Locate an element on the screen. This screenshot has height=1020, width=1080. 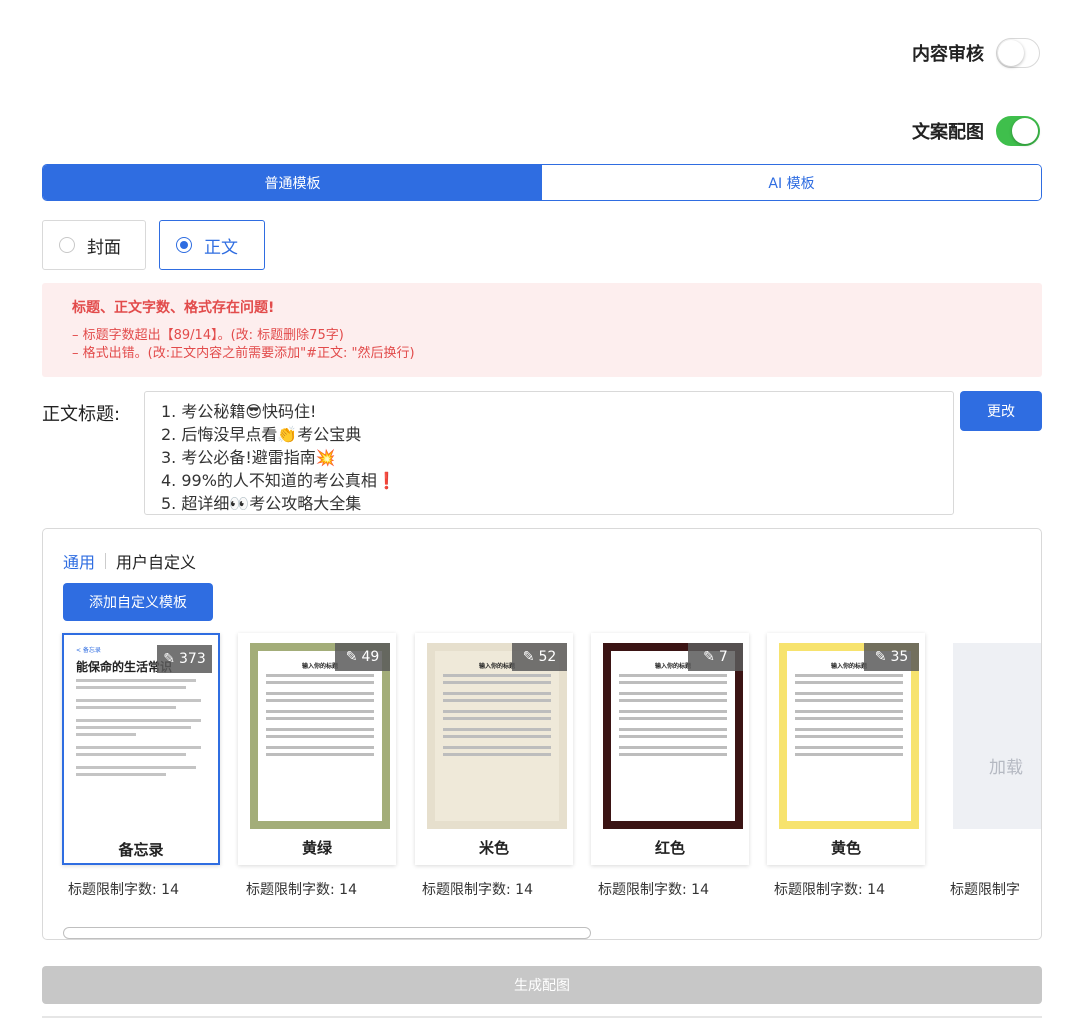
copy-image-label: 文案配图 is located at coordinates (948, 132).